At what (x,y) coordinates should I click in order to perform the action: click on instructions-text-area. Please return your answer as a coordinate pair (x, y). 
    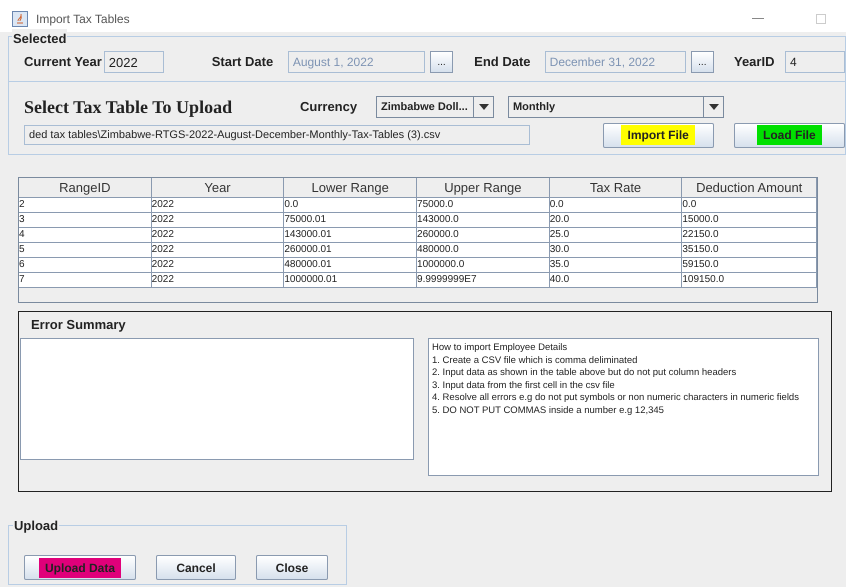
    Looking at the image, I should click on (623, 407).